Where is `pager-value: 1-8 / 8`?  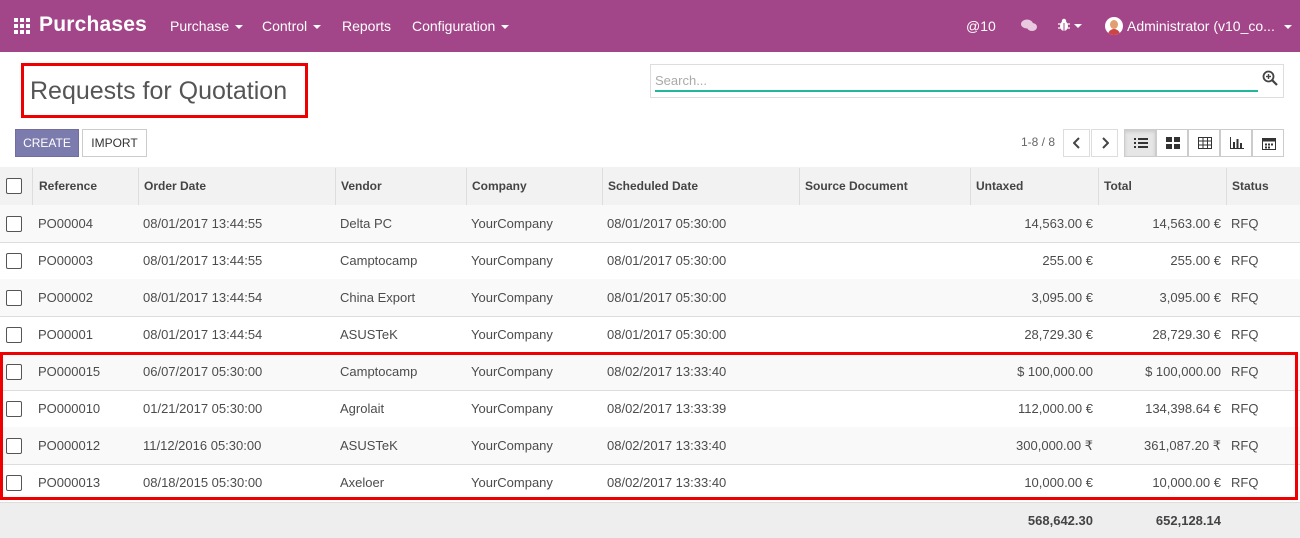 pager-value: 1-8 / 8 is located at coordinates (1038, 142).